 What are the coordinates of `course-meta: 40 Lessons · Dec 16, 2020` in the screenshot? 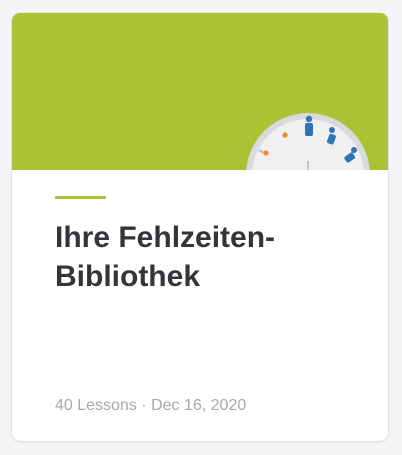 It's located at (150, 406).